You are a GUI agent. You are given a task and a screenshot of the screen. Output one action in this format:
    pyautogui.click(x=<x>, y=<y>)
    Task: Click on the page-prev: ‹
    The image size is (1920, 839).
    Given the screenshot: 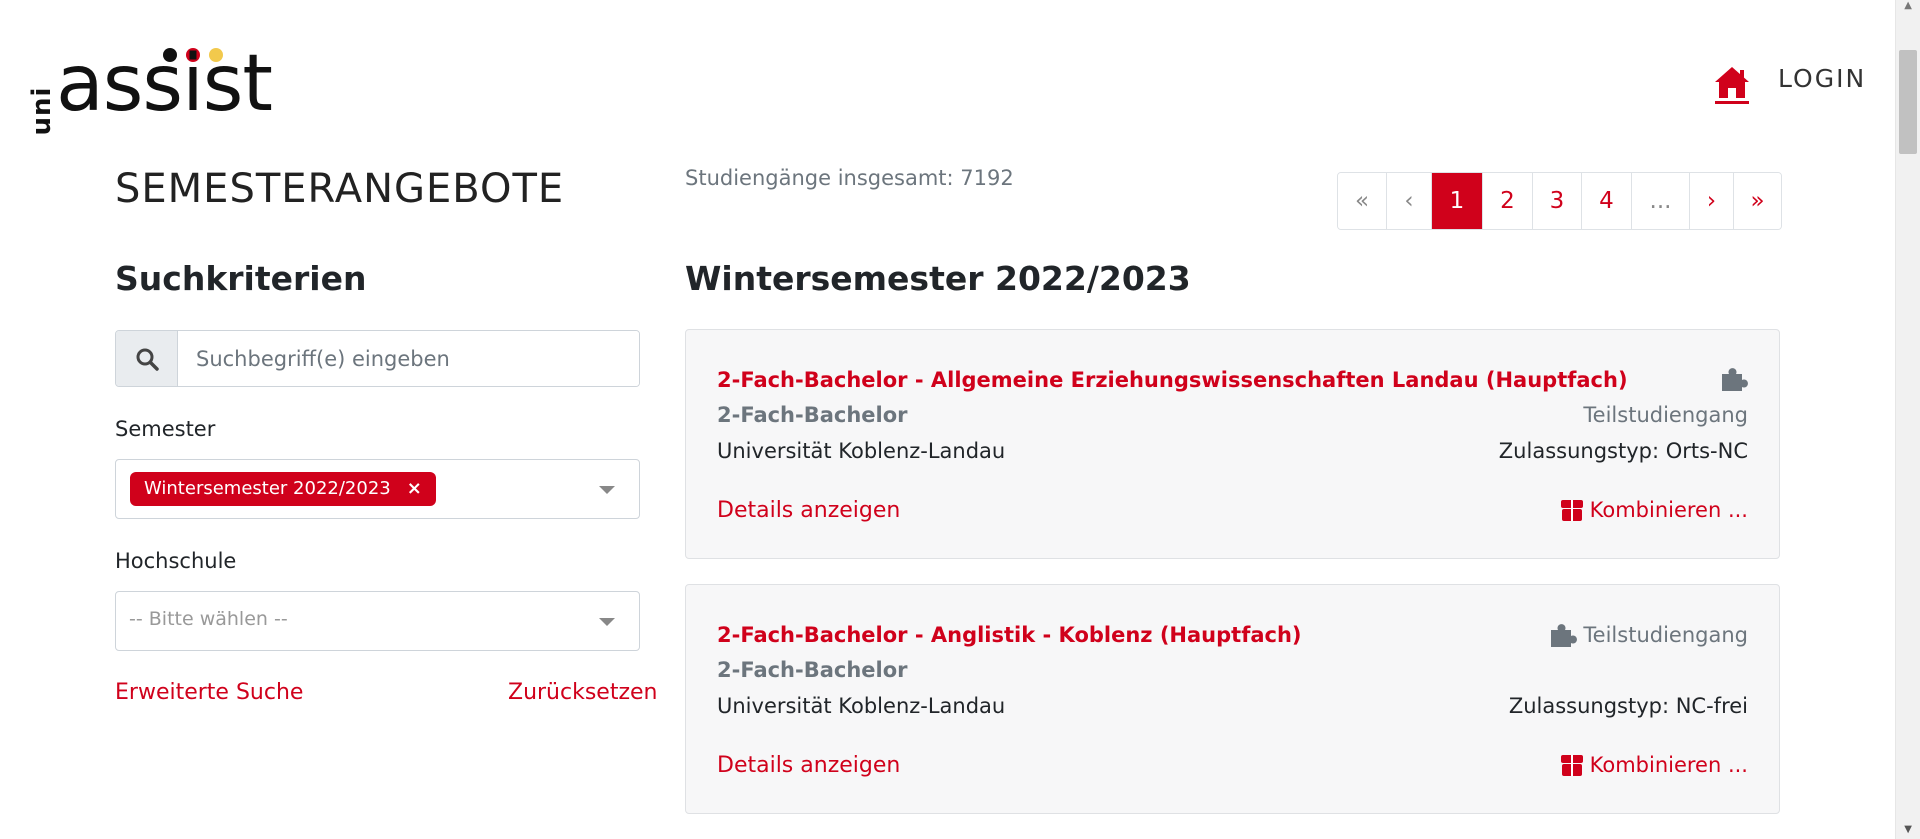 What is the action you would take?
    pyautogui.click(x=1409, y=201)
    